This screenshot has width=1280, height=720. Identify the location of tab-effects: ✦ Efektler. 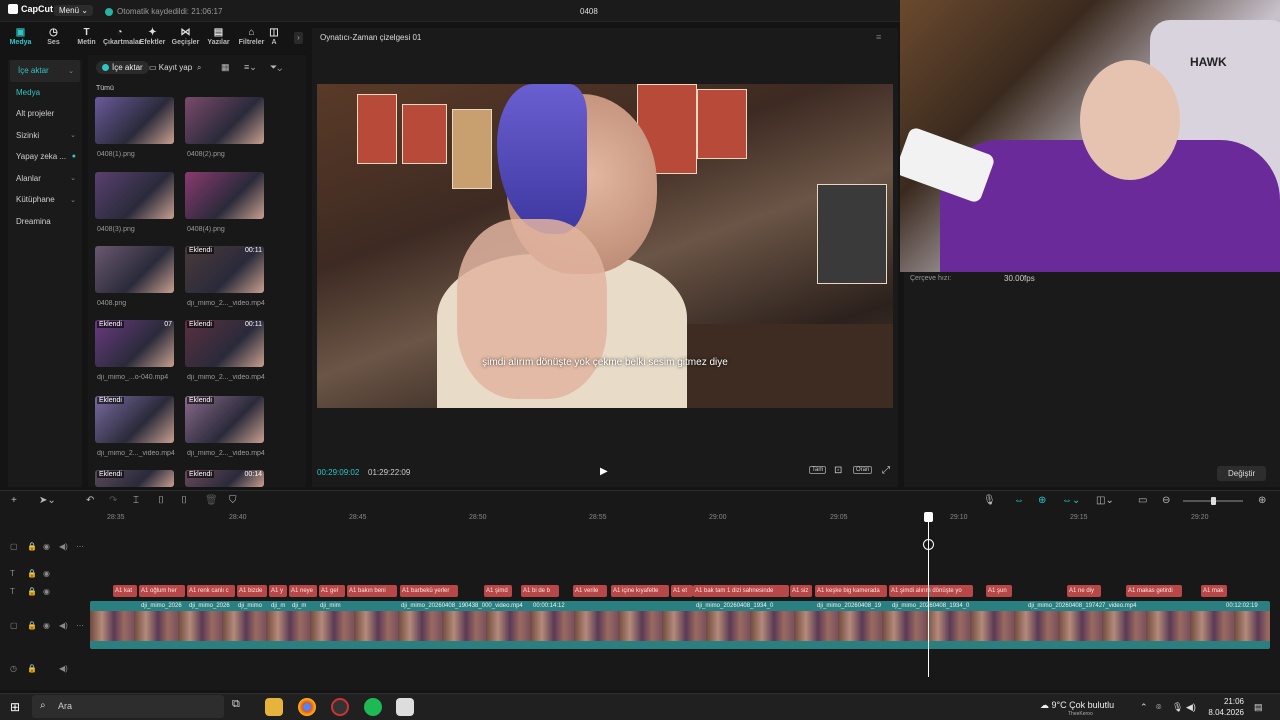
(152, 38).